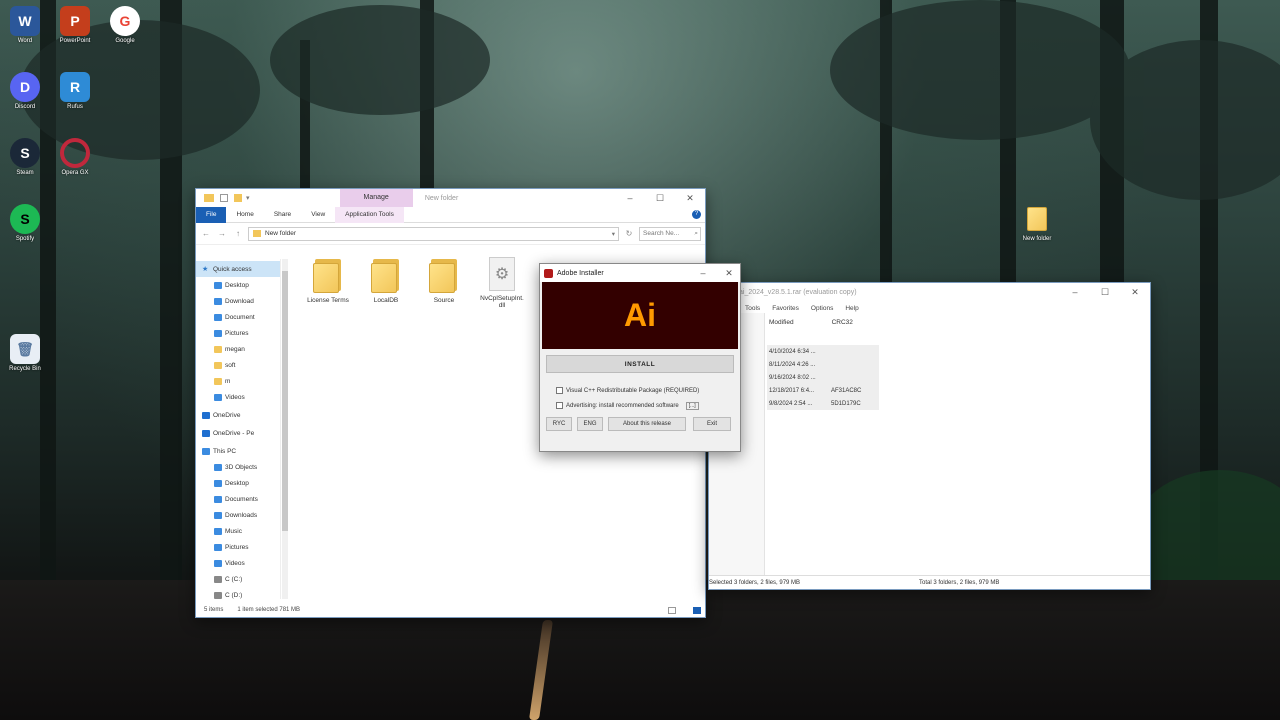  Describe the element at coordinates (218, 579) in the screenshot. I see `drive-icon` at that location.